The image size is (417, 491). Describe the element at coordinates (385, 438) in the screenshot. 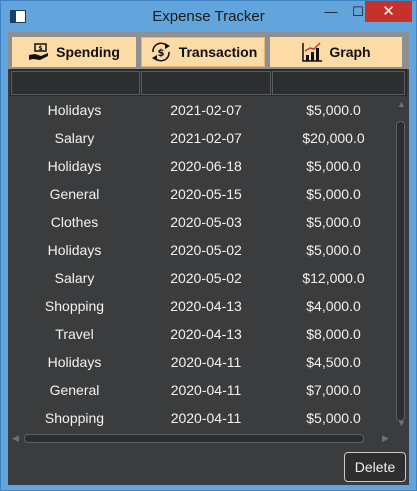

I see `scroll-right-icon: ▶` at that location.